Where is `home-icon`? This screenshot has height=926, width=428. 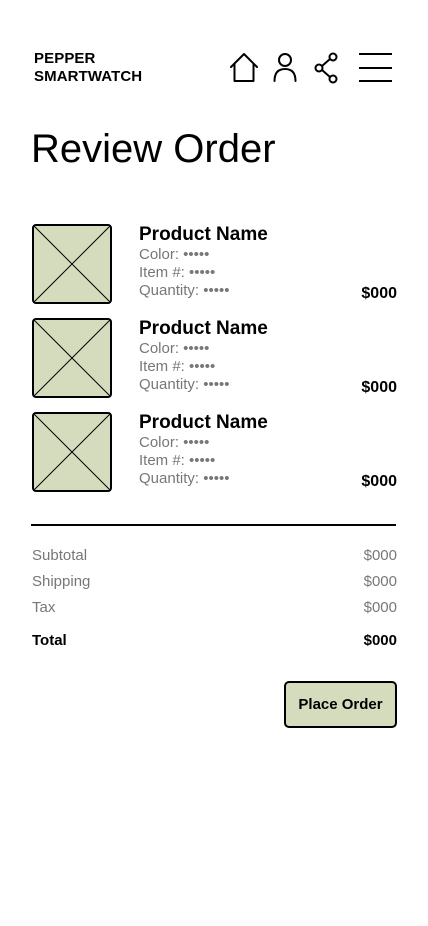
home-icon is located at coordinates (244, 67).